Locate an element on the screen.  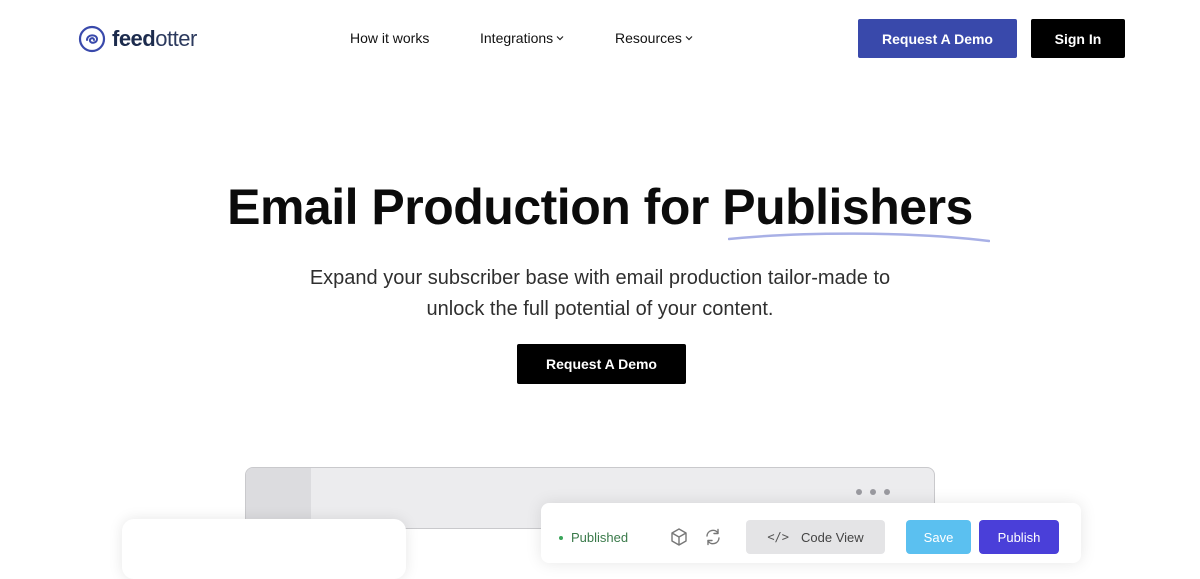
more-dots-icon is located at coordinates (873, 492).